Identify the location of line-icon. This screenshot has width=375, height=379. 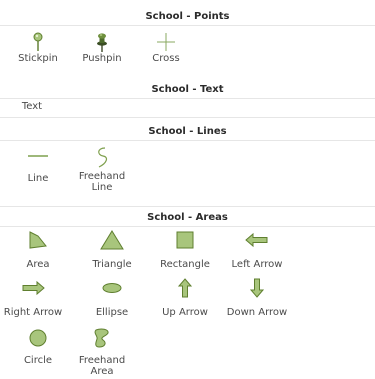
(38, 156).